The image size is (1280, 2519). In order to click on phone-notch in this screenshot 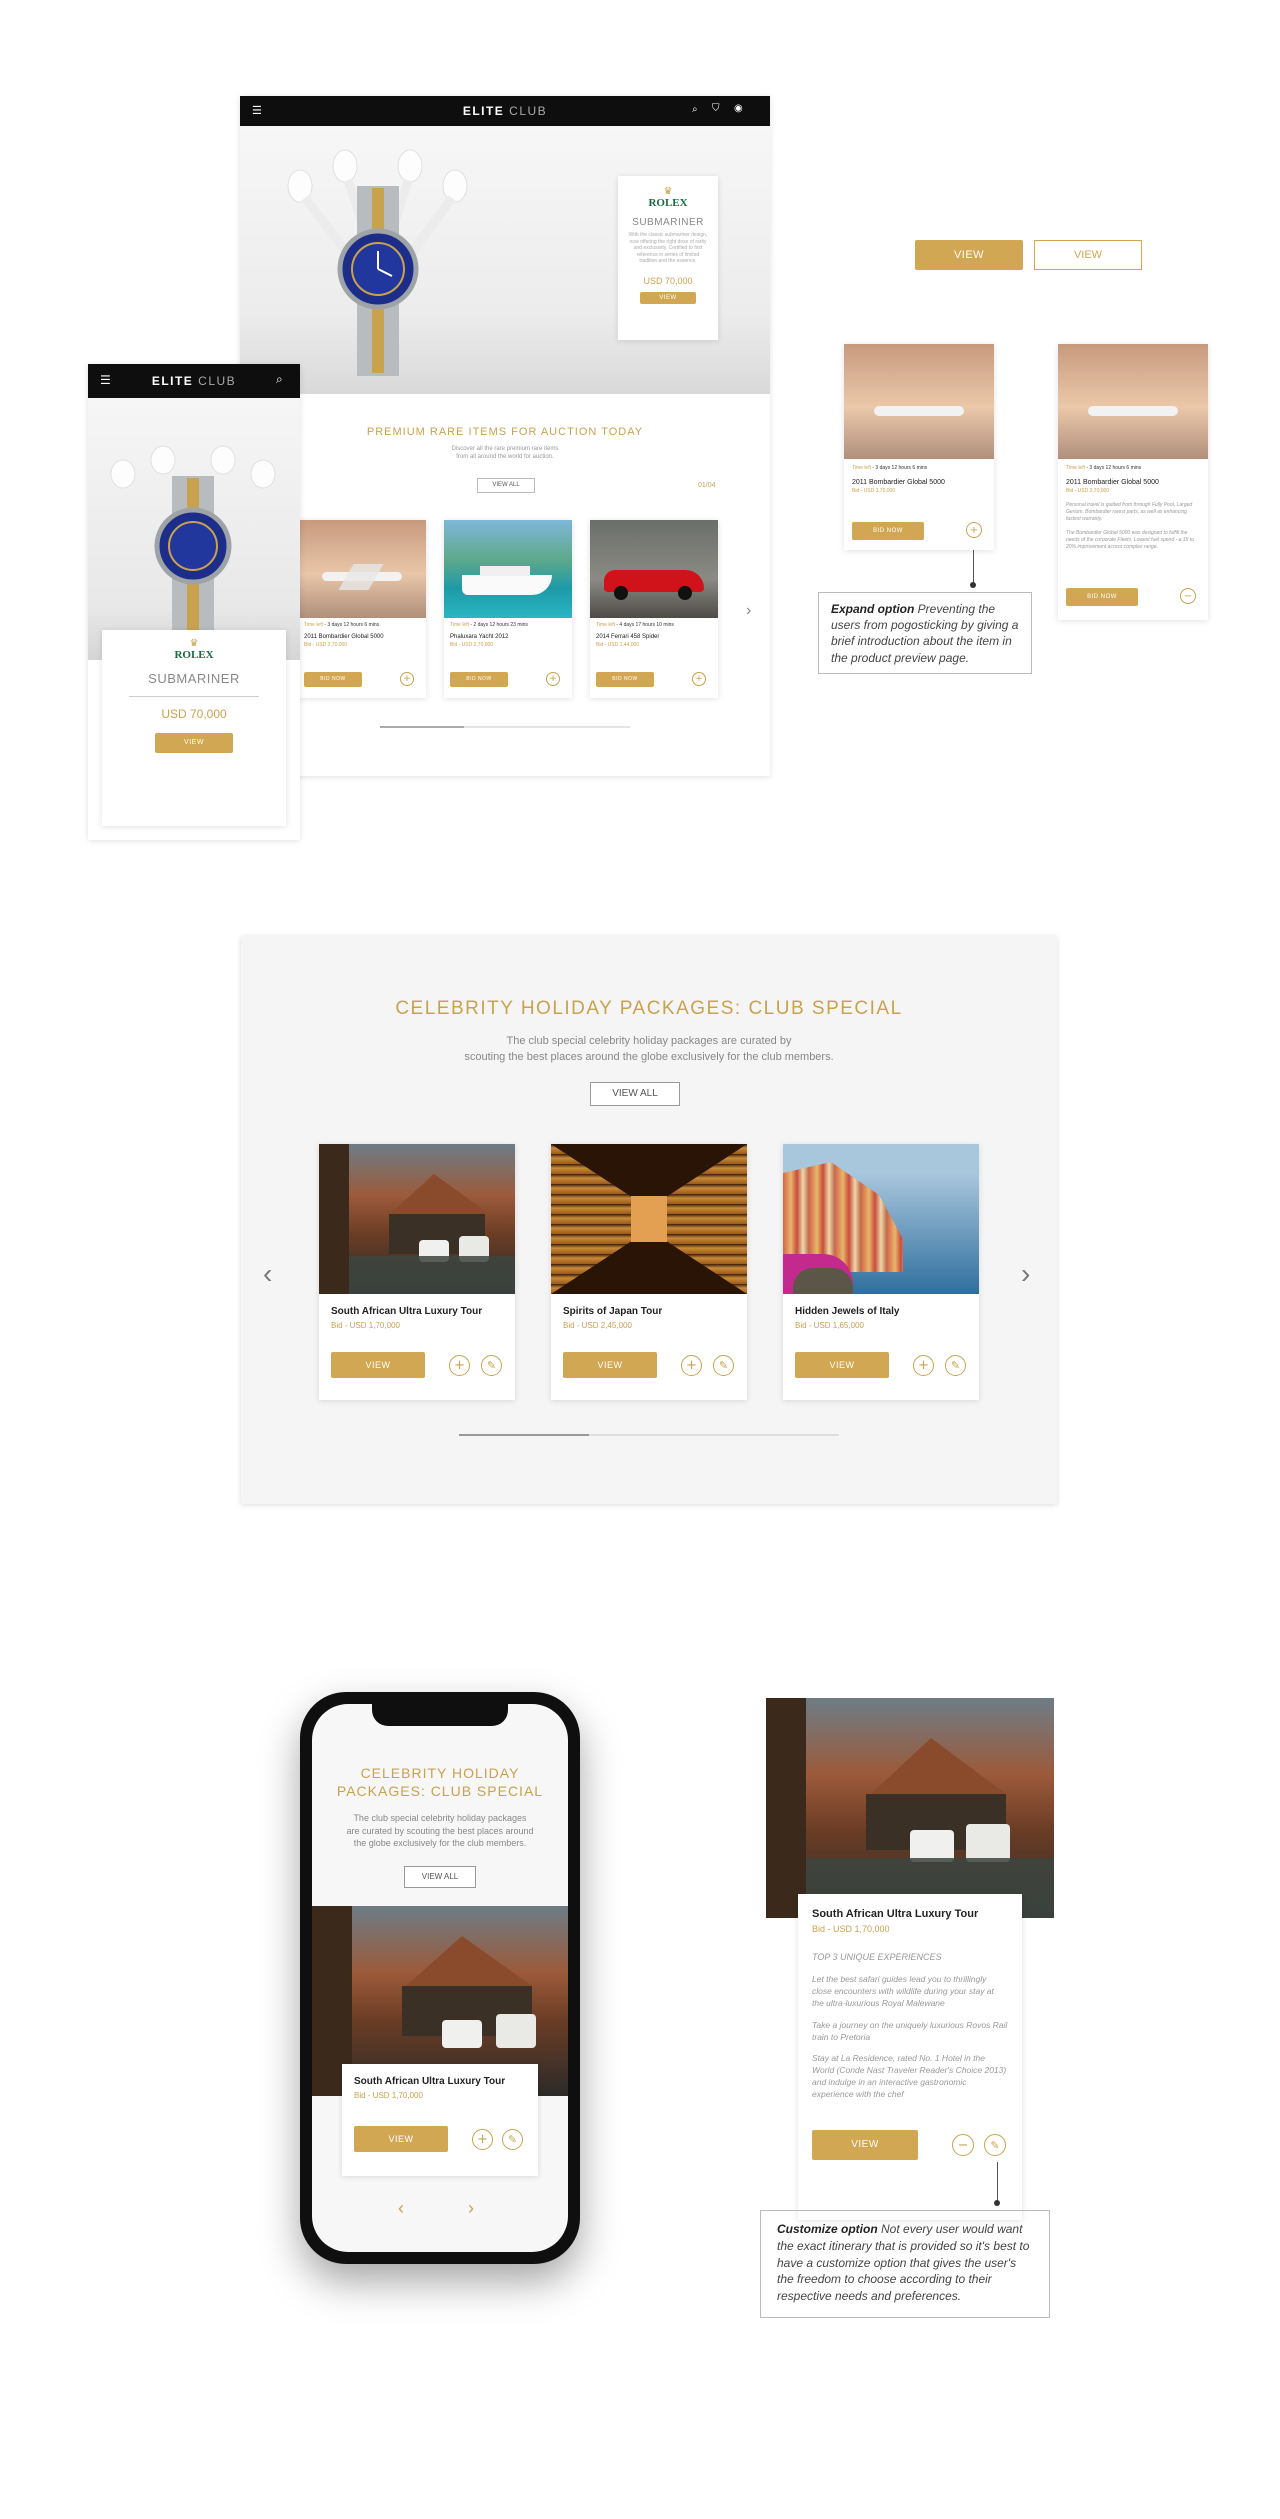, I will do `click(440, 1715)`.